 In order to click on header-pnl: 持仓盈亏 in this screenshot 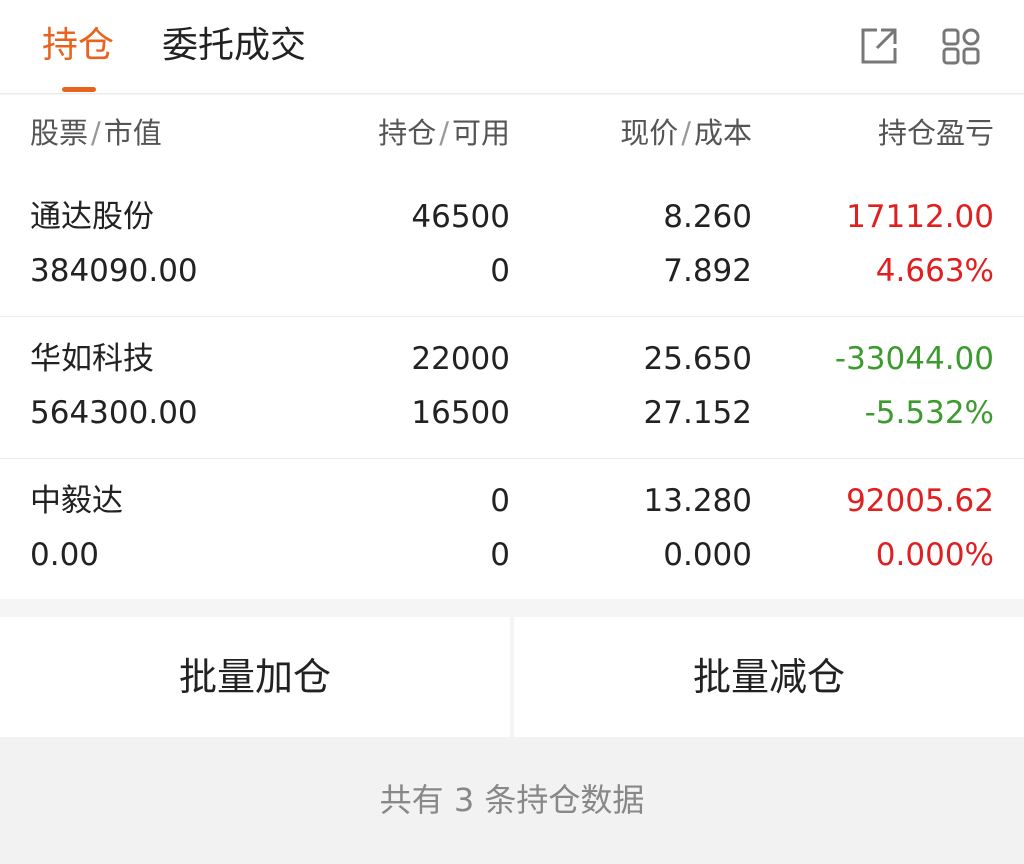, I will do `click(936, 133)`.